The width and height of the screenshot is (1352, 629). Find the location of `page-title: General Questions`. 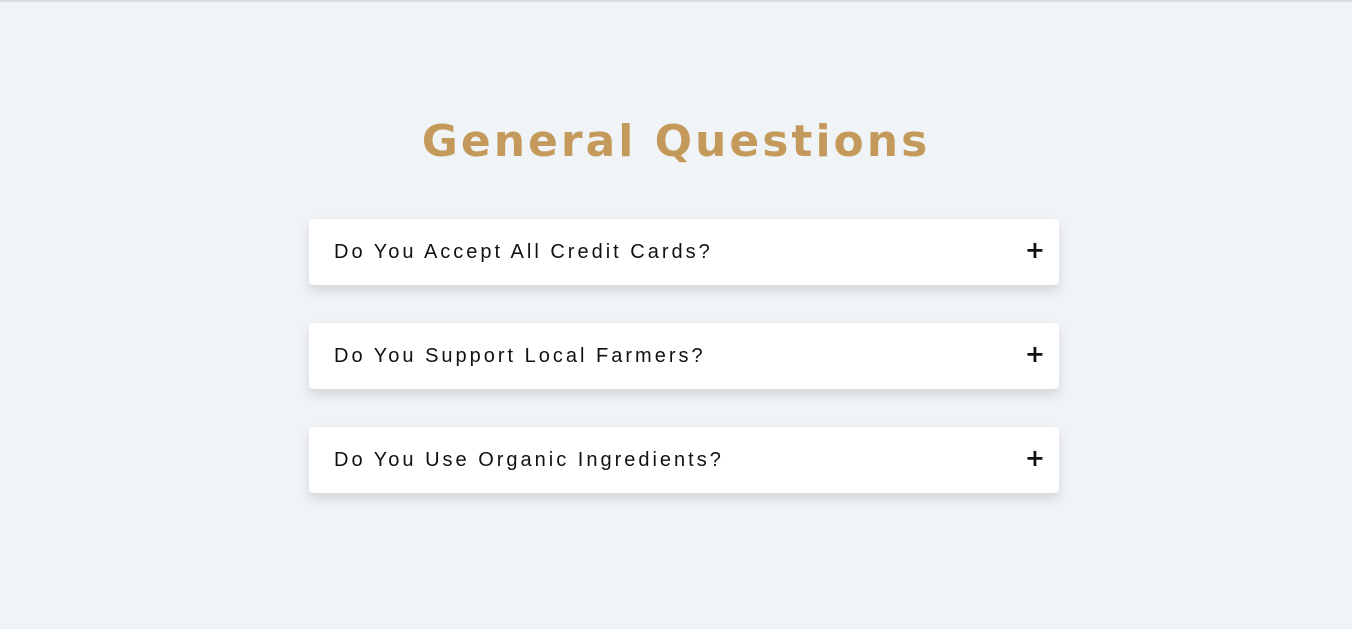

page-title: General Questions is located at coordinates (676, 141).